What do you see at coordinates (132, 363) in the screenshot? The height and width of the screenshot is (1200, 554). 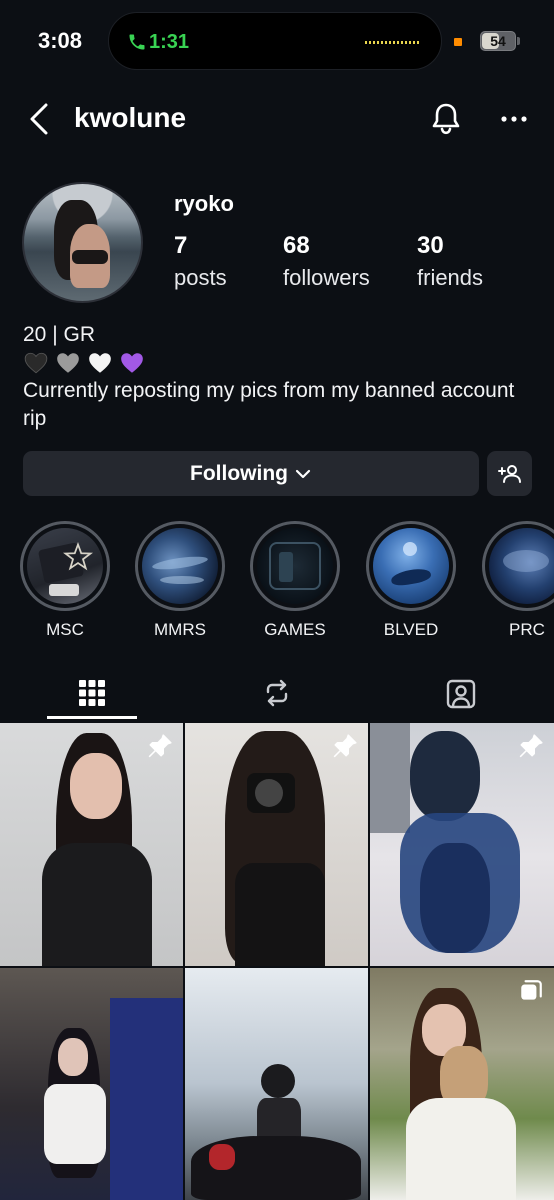 I see `purple-heart-icon` at bounding box center [132, 363].